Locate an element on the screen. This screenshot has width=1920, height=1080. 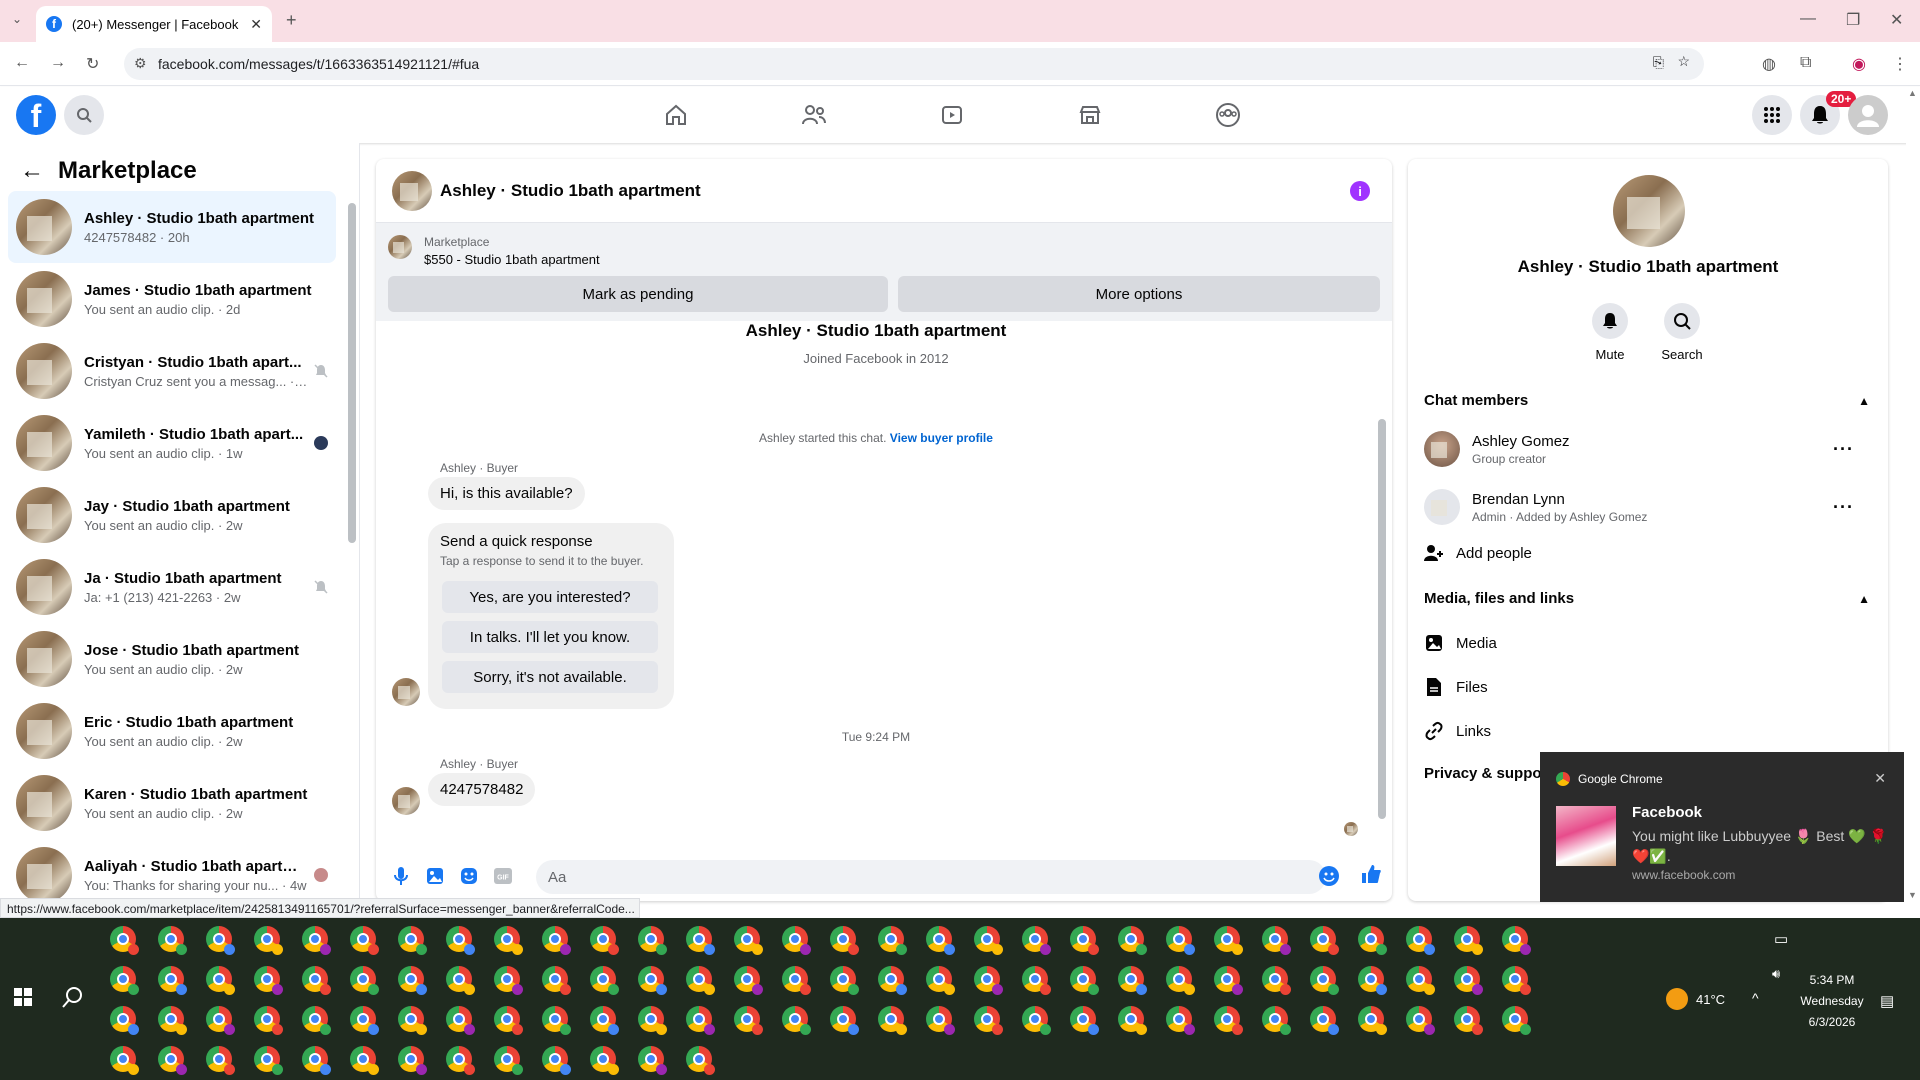
emoji-icon is located at coordinates (1329, 876).